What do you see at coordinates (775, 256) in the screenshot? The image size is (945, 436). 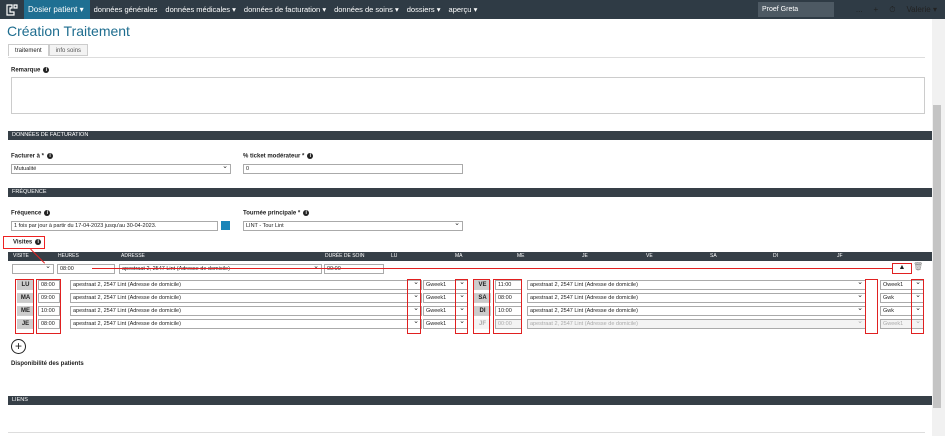 I see `col-di: DI` at bounding box center [775, 256].